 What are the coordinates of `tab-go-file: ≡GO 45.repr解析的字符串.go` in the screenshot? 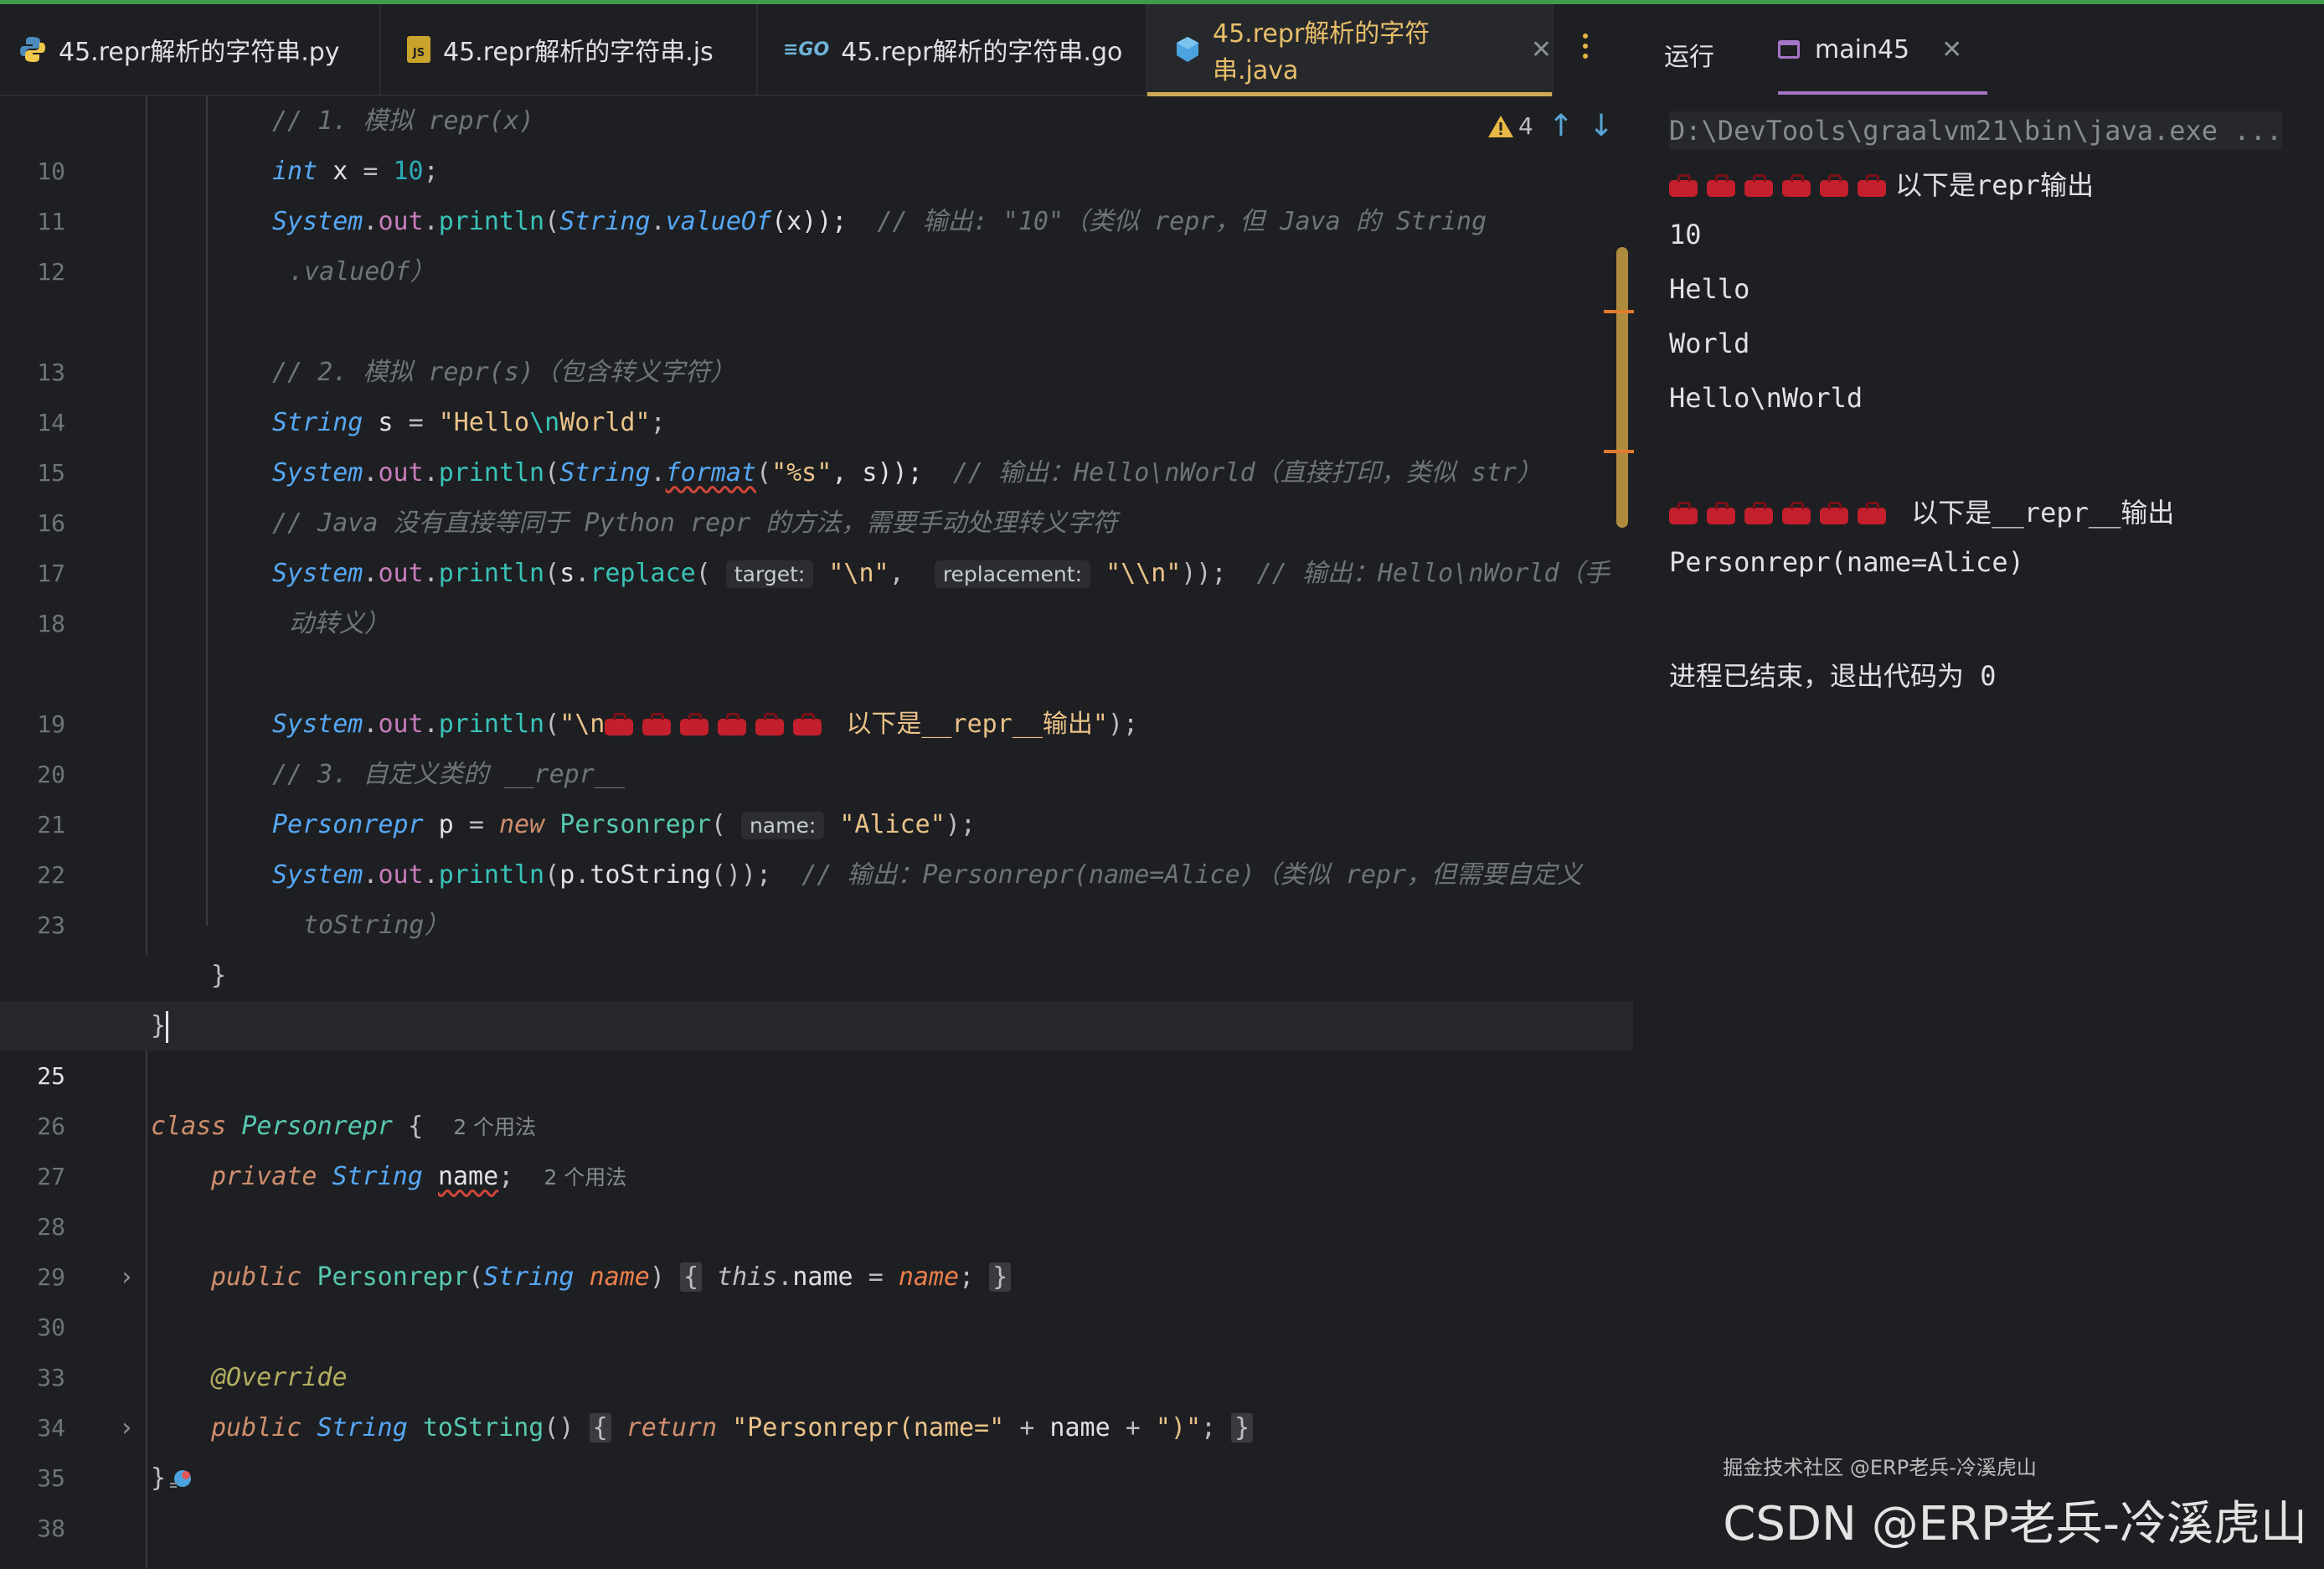 It's located at (952, 49).